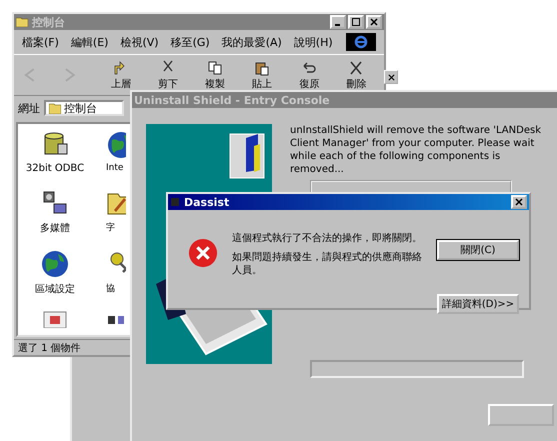  What do you see at coordinates (356, 75) in the screenshot?
I see `toolbar-button: 刪除` at bounding box center [356, 75].